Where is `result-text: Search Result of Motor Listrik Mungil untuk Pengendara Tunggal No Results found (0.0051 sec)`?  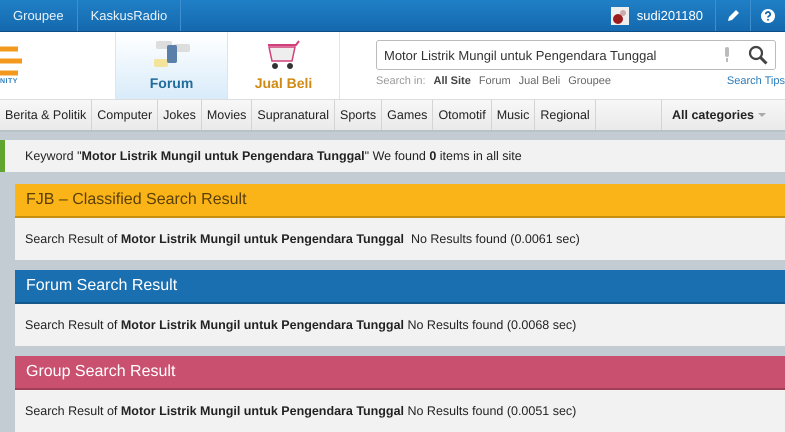
result-text: Search Result of Motor Listrik Mungil untuk Pengendara Tunggal No Results found (0.0051 sec) is located at coordinates (300, 411).